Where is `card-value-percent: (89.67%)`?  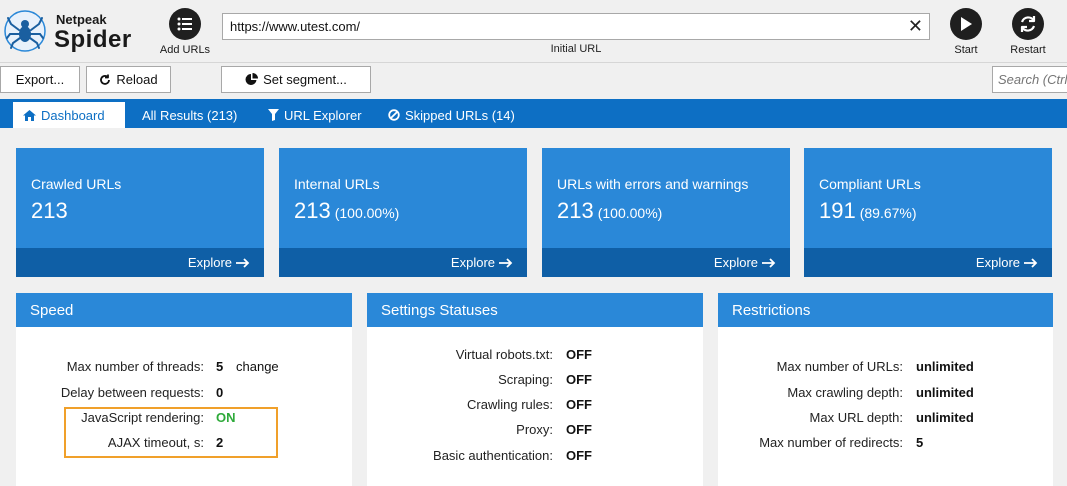 card-value-percent: (89.67%) is located at coordinates (888, 213).